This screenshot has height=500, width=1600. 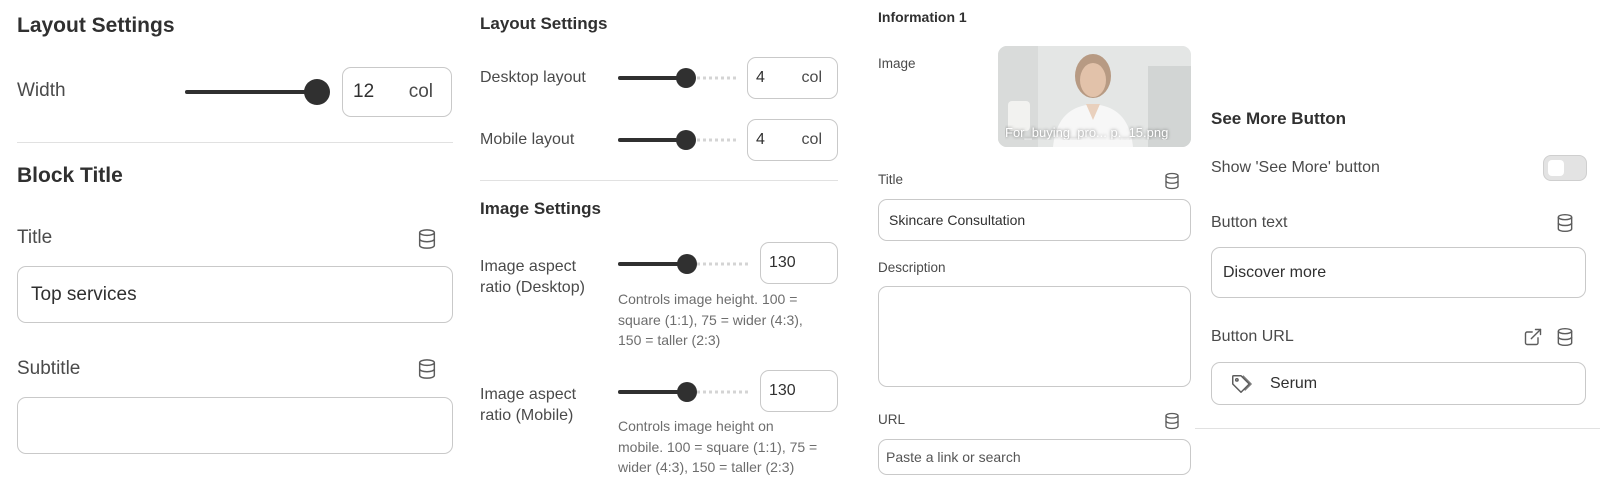 What do you see at coordinates (528, 266) in the screenshot?
I see `image-ratio-desktop-label-line1: Image aspect` at bounding box center [528, 266].